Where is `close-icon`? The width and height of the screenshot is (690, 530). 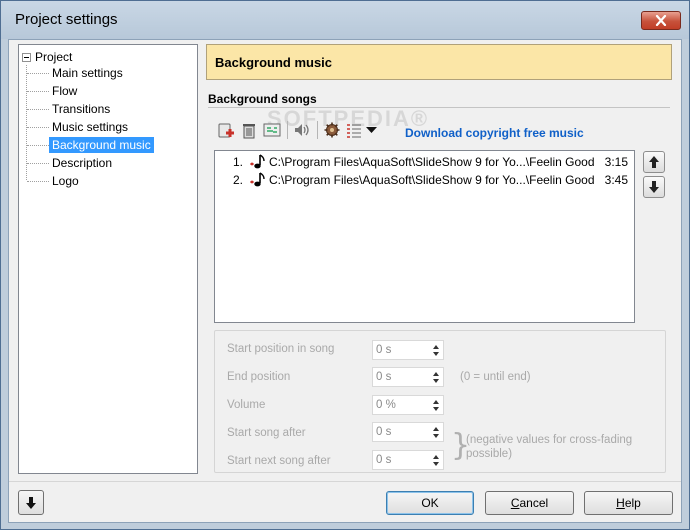 close-icon is located at coordinates (661, 20).